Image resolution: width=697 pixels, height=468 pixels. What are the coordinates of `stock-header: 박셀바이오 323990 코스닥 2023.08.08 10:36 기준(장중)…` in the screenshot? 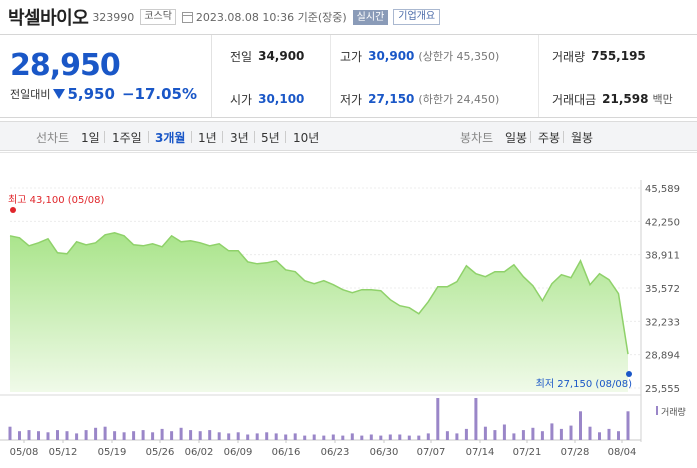 It's located at (224, 17).